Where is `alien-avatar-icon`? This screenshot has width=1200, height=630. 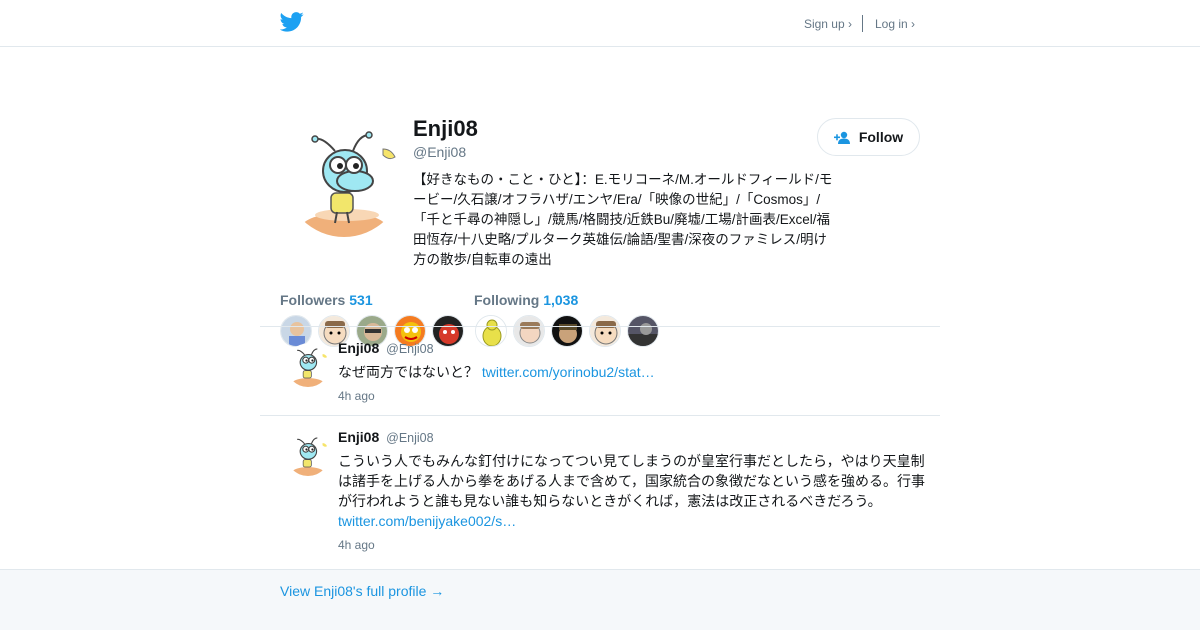
alien-avatar-icon is located at coordinates (344, 178).